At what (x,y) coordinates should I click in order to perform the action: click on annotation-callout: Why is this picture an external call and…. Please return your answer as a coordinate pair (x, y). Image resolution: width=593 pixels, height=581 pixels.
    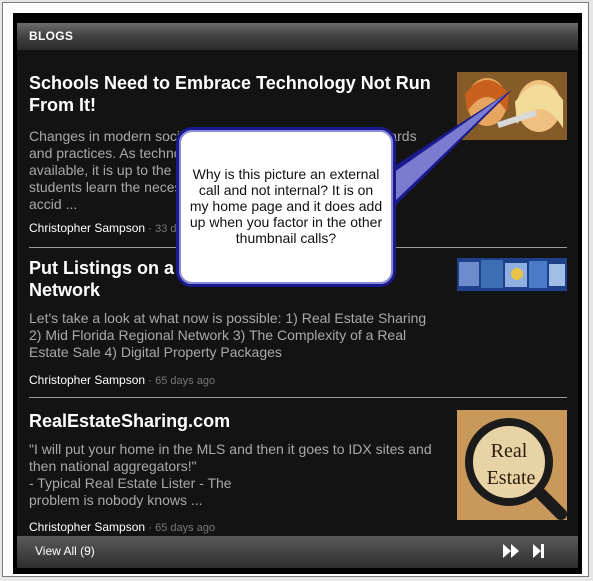
    Looking at the image, I should click on (286, 207).